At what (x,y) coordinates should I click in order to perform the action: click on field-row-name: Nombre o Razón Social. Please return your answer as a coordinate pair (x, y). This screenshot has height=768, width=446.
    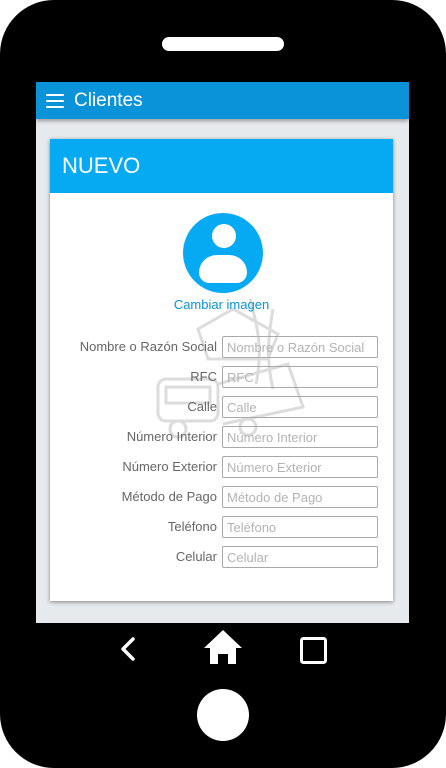
    Looking at the image, I should click on (221, 347).